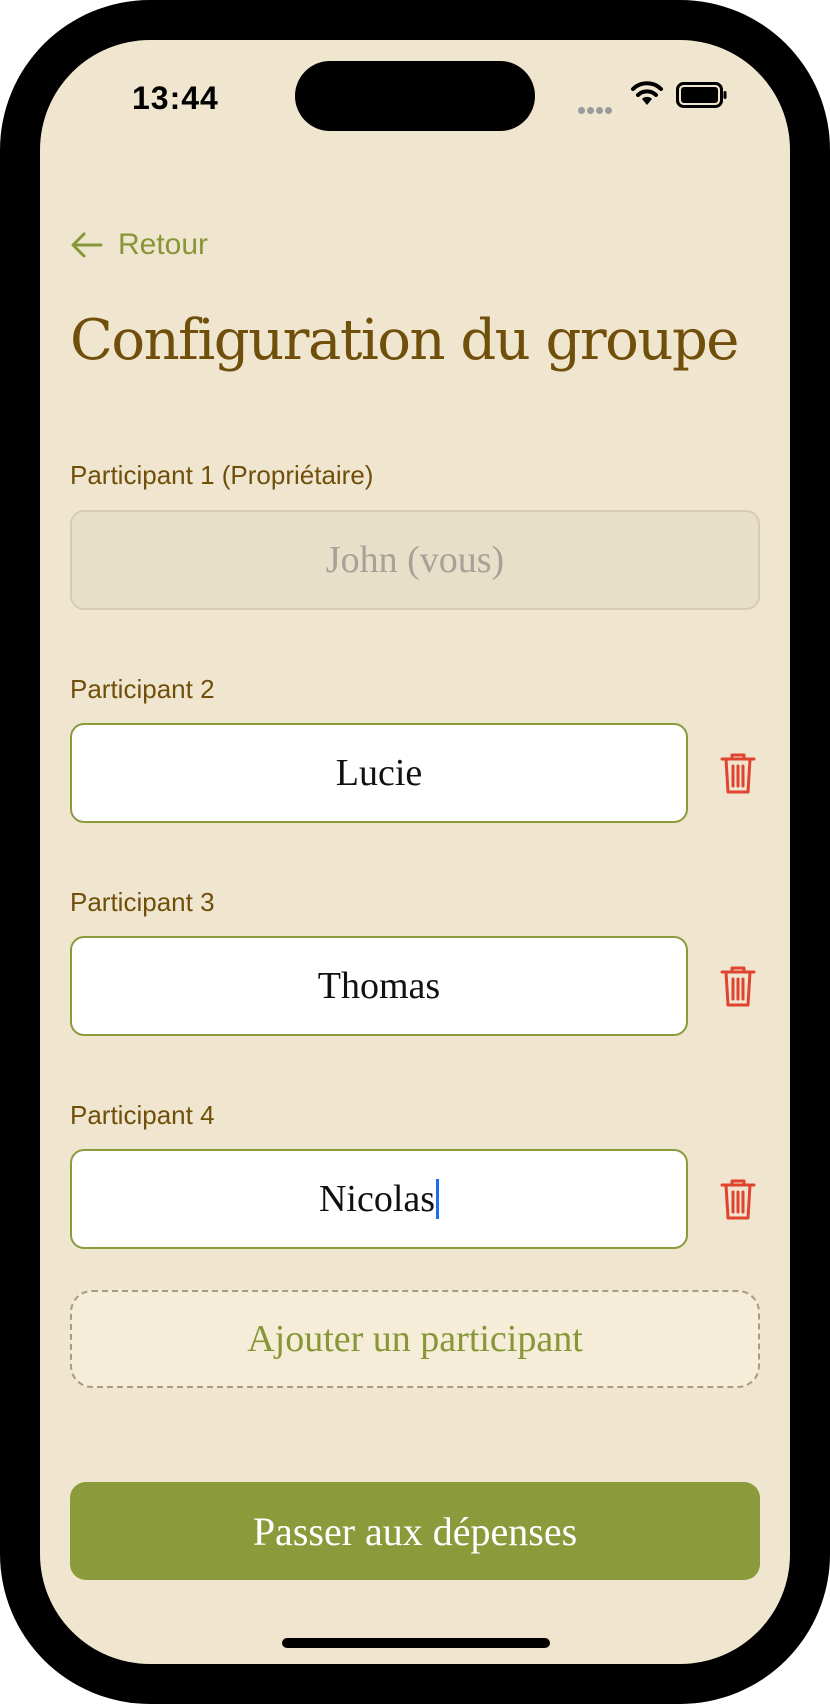  Describe the element at coordinates (738, 986) in the screenshot. I see `delete-participant-3-trash-icon` at that location.